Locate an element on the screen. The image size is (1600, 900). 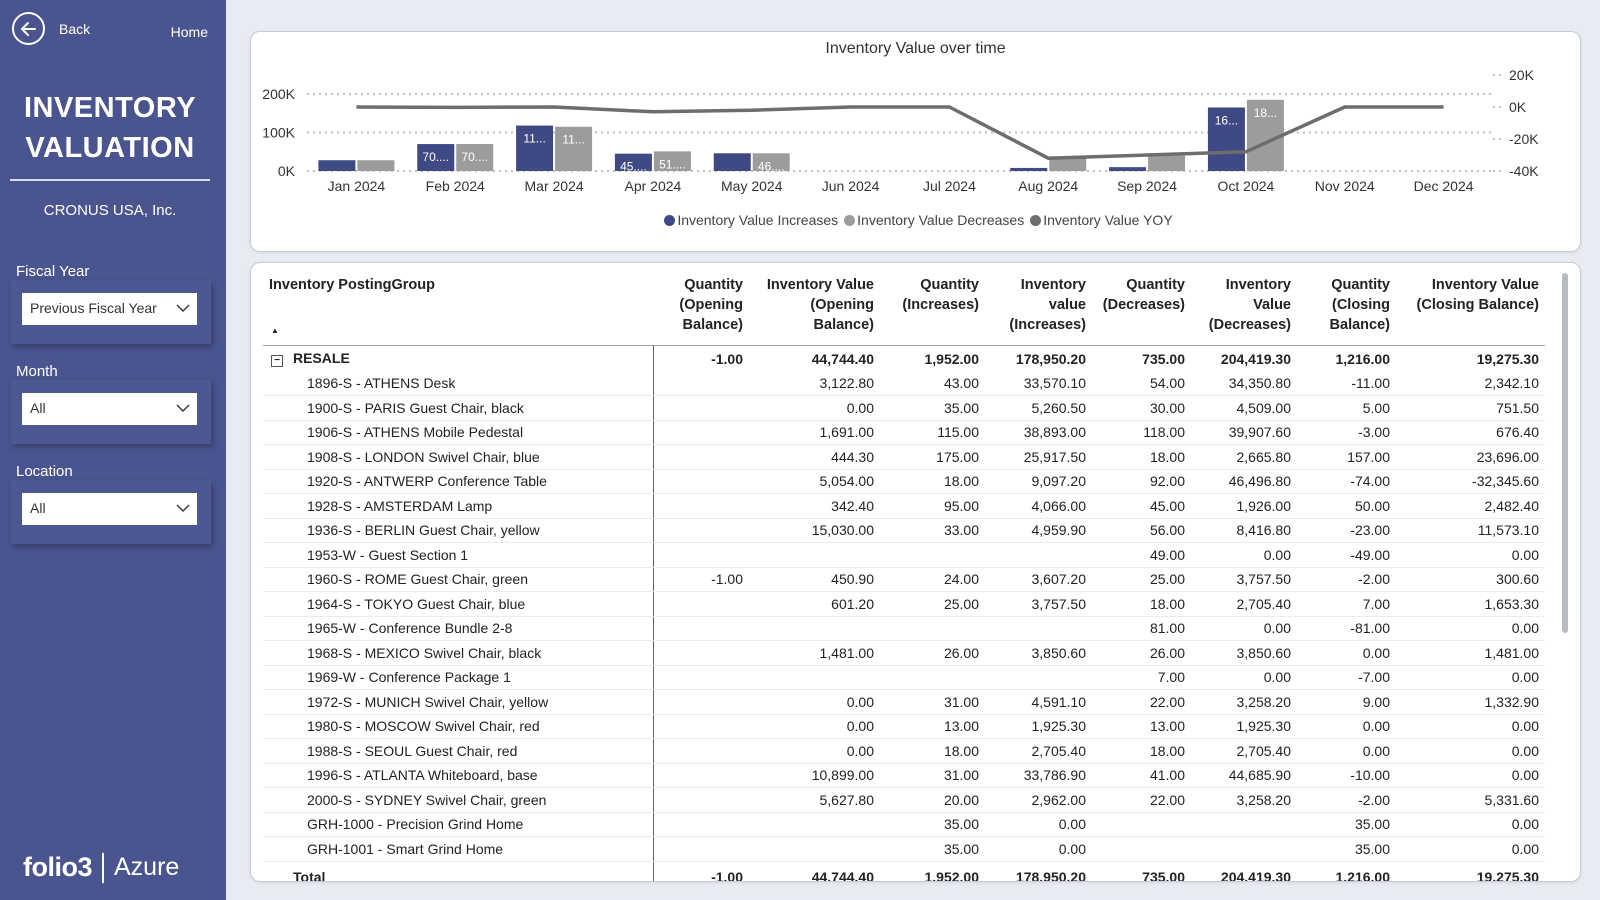
column-header-5: Quantity (Decreases) is located at coordinates (1141, 308).